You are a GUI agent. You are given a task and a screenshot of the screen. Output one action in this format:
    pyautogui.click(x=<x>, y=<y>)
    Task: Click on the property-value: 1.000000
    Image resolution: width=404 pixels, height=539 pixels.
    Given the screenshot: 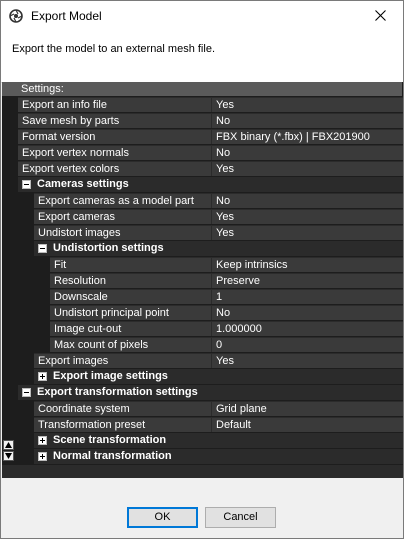 What is the action you would take?
    pyautogui.click(x=307, y=328)
    